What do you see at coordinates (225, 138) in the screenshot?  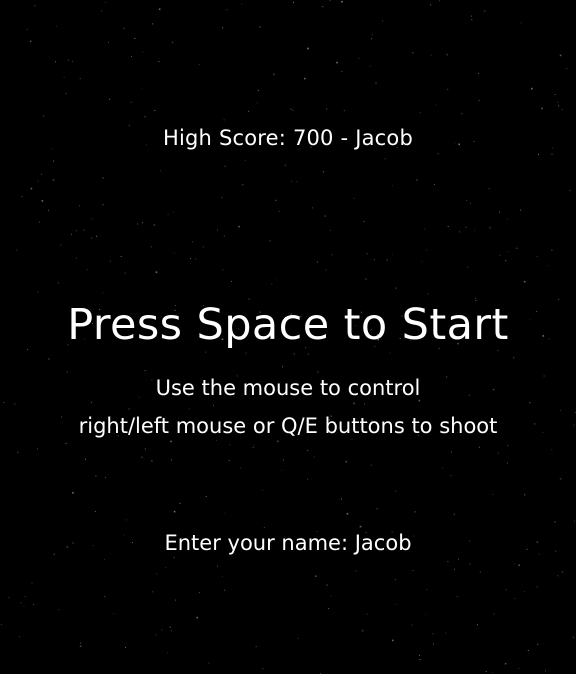 I see `high-score-label: High Score:` at bounding box center [225, 138].